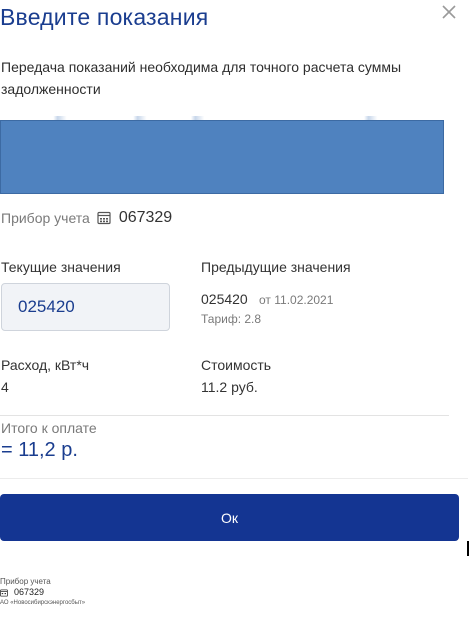 The height and width of the screenshot is (619, 471). What do you see at coordinates (468, 548) in the screenshot?
I see `text-cursor` at bounding box center [468, 548].